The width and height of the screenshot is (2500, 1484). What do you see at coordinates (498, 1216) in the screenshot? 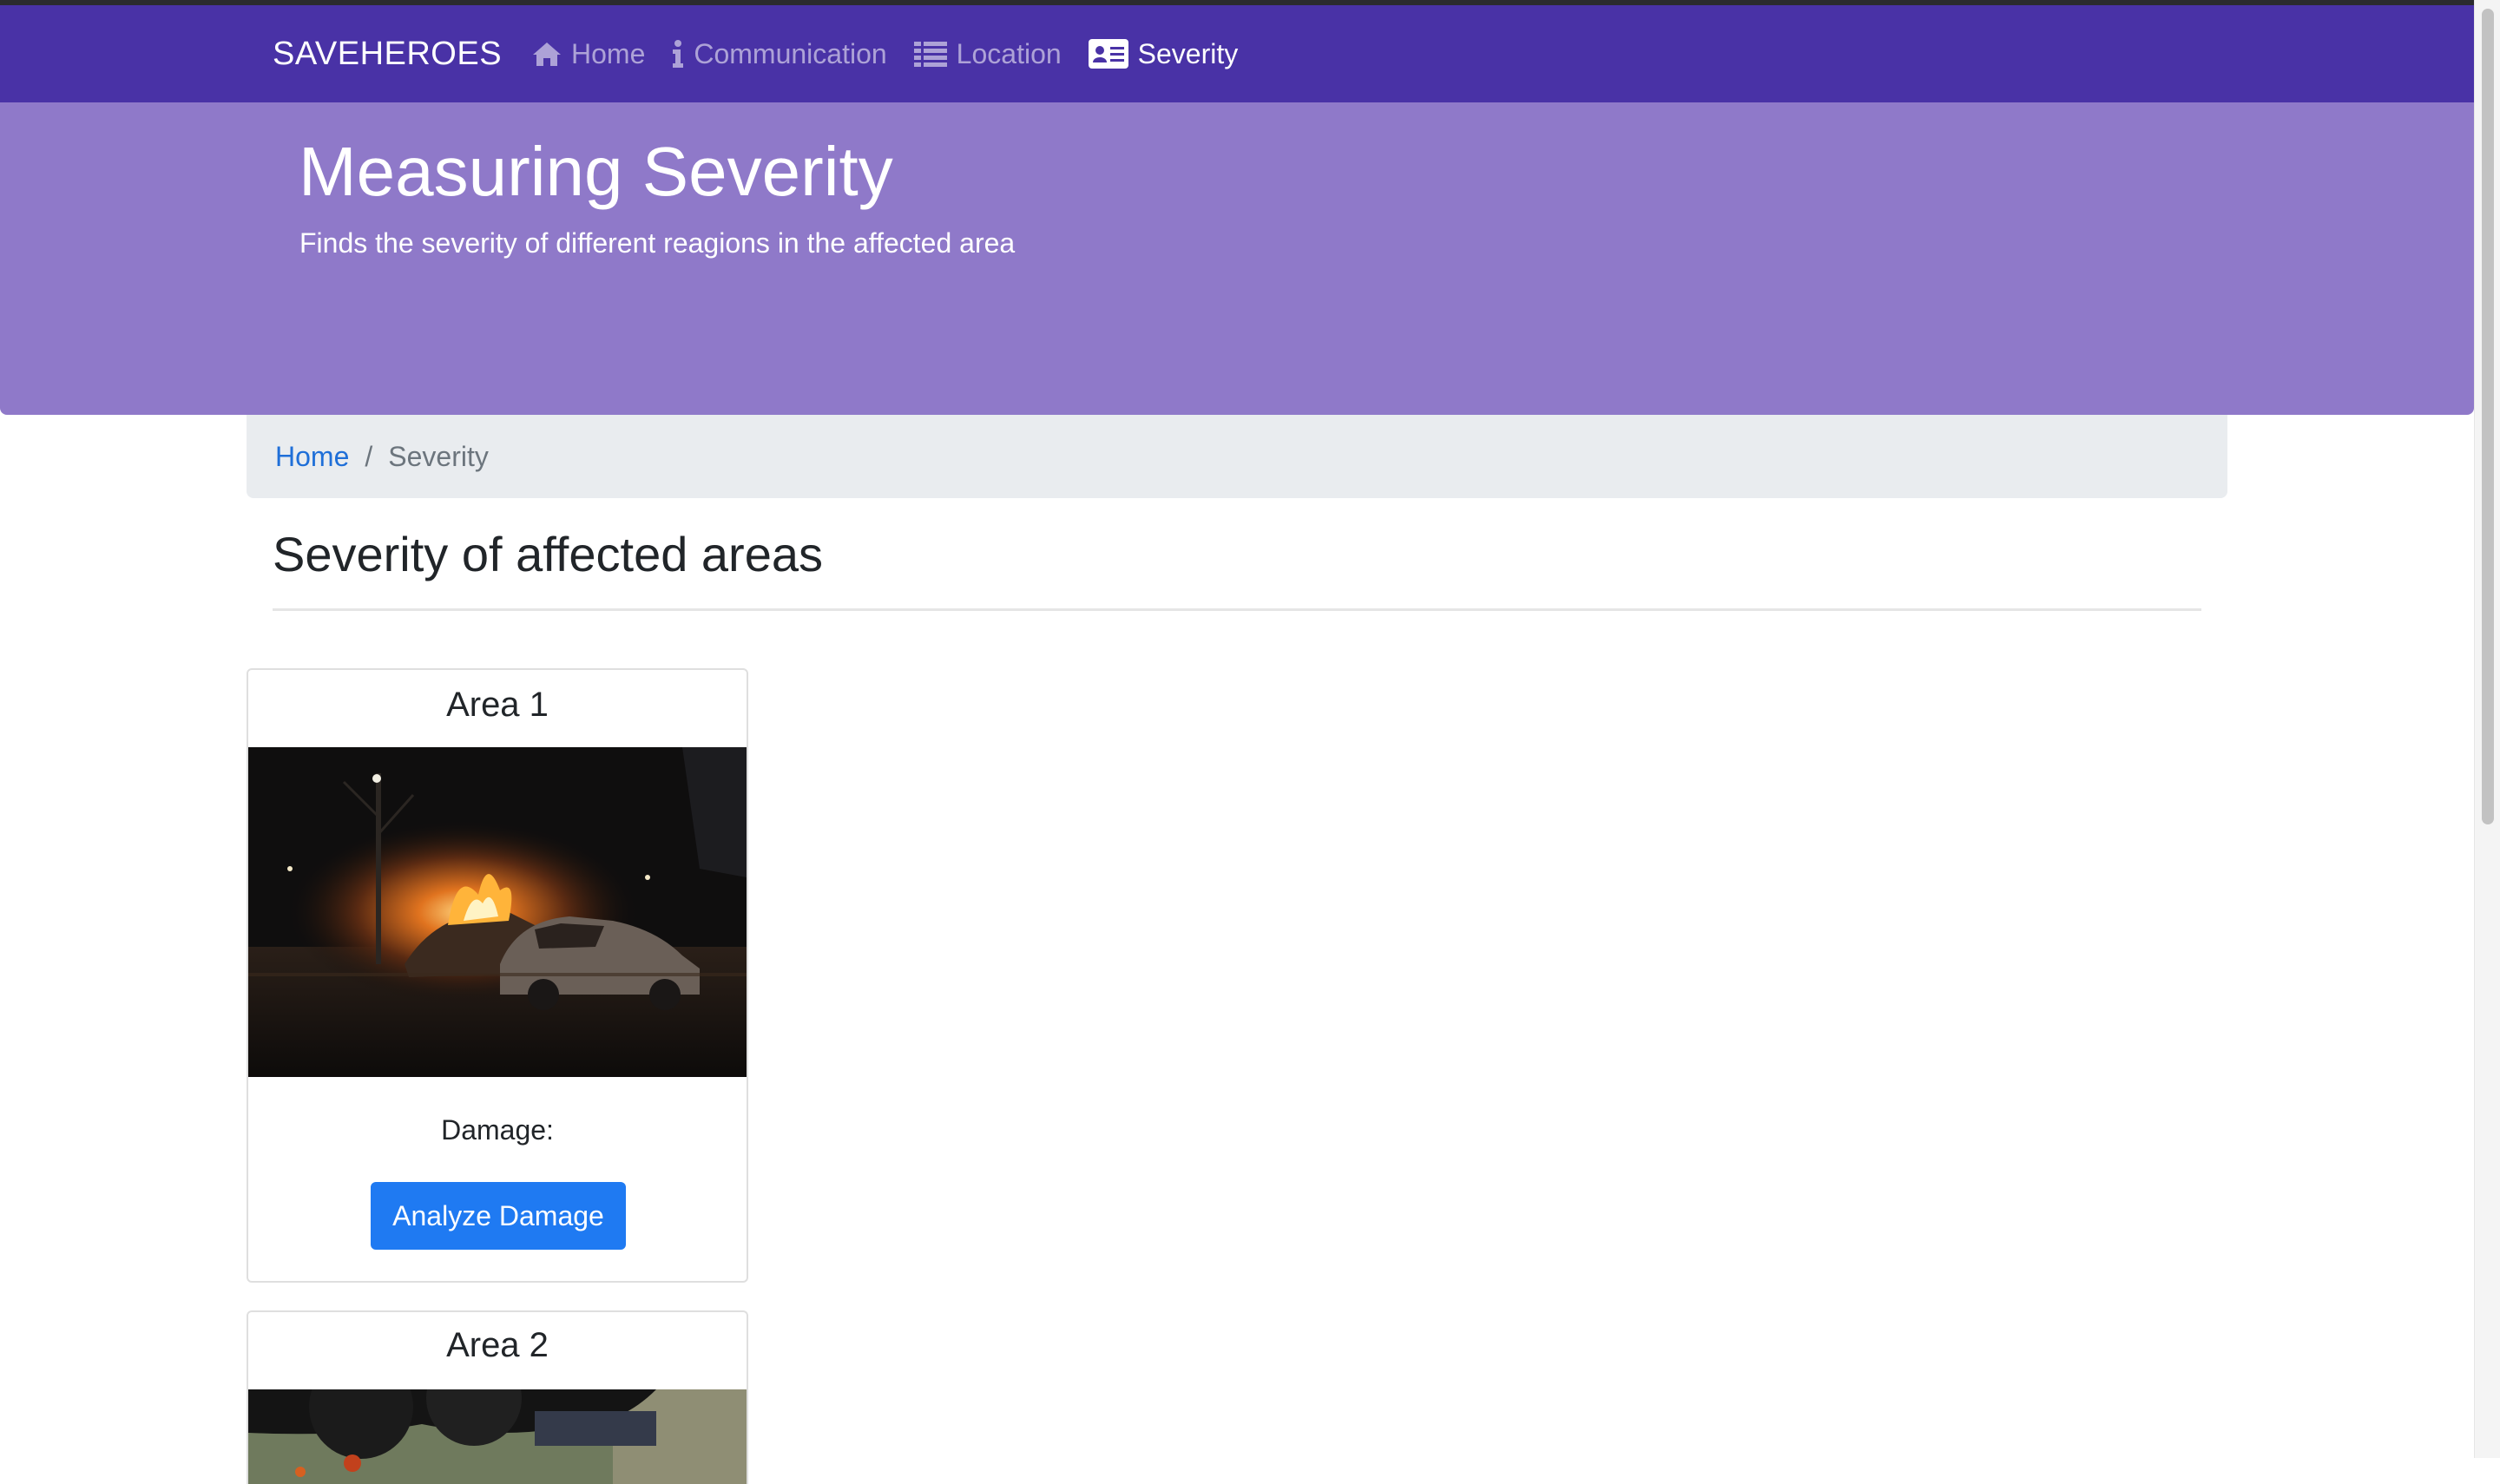
I see `analyze-damage-button: Analyze Damage` at bounding box center [498, 1216].